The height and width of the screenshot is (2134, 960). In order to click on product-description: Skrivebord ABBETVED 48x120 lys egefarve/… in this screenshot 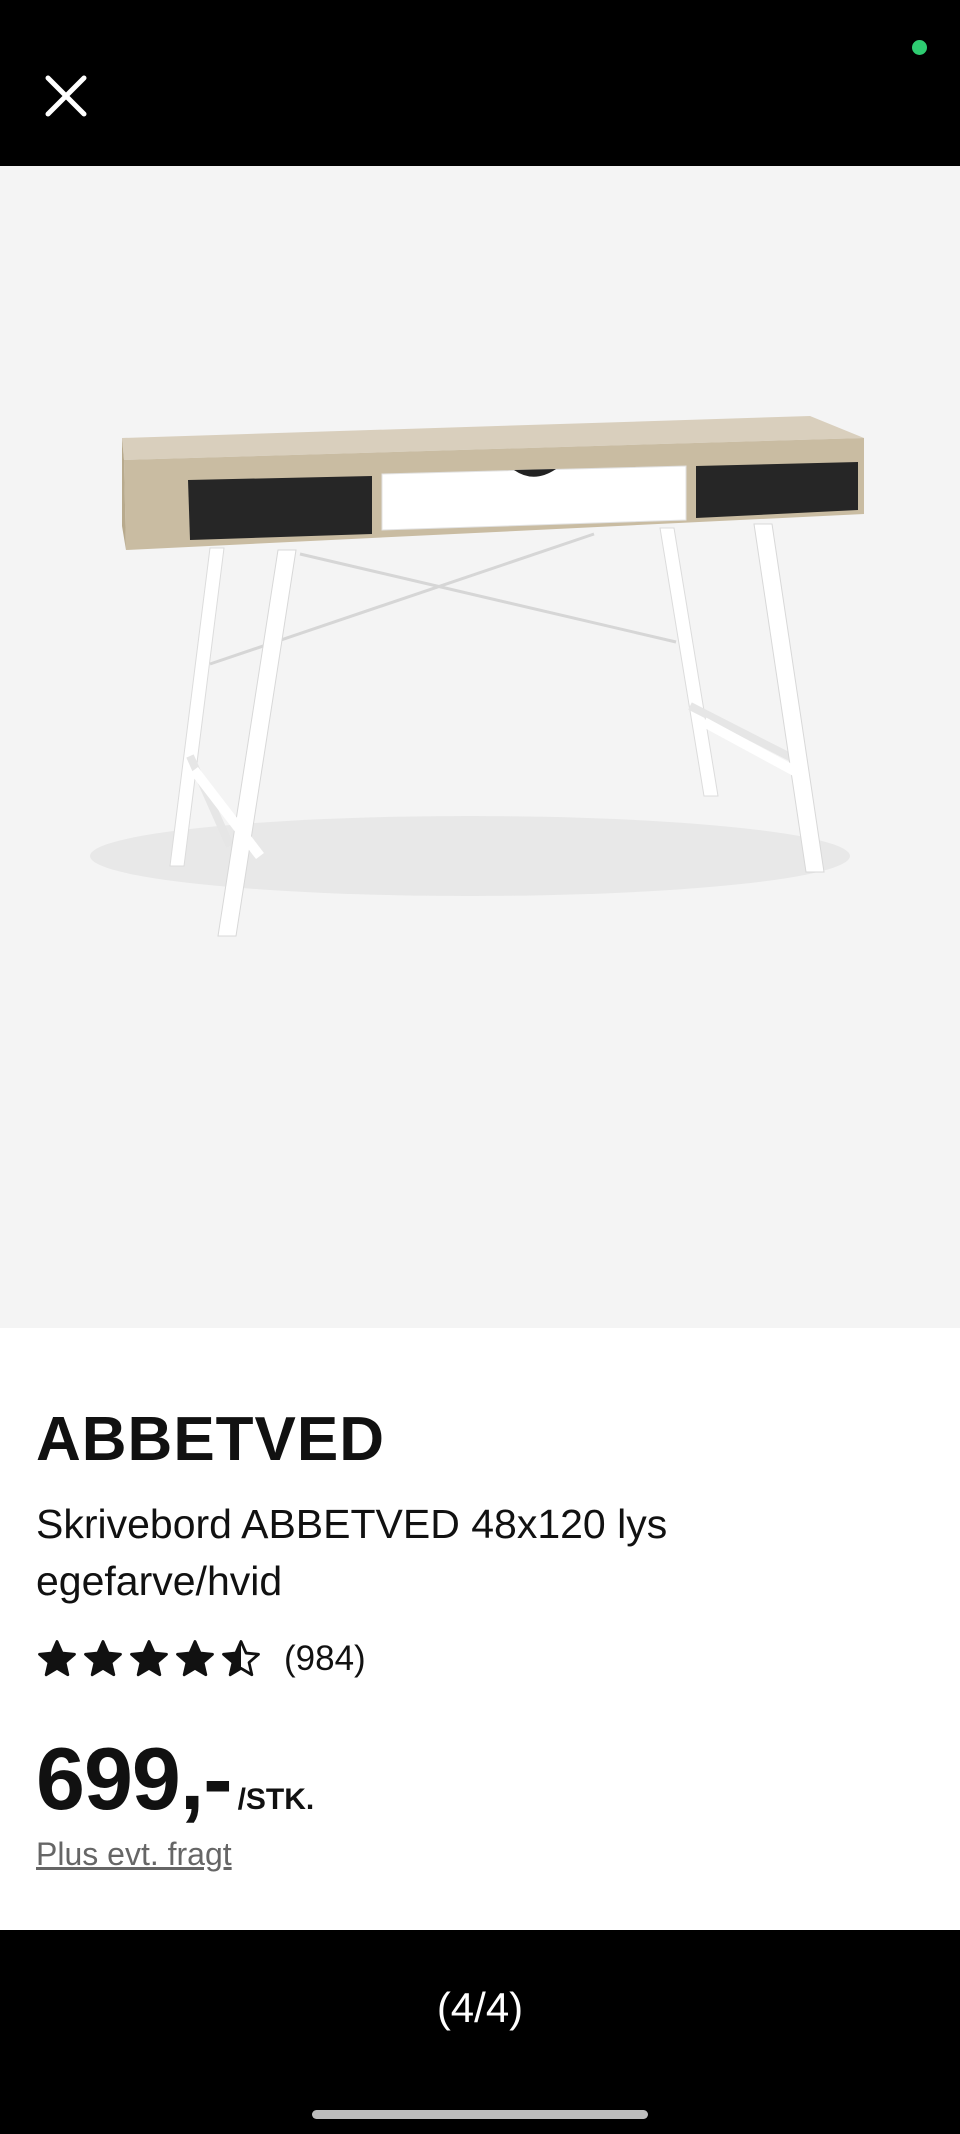, I will do `click(352, 1552)`.